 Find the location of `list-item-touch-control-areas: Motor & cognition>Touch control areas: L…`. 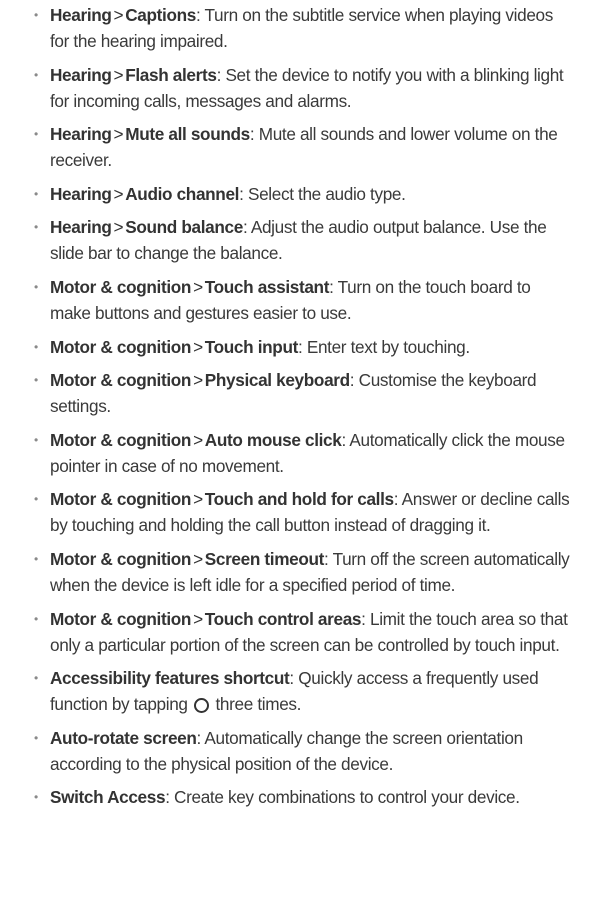

list-item-touch-control-areas: Motor & cognition>Touch control areas: L… is located at coordinates (303, 632).